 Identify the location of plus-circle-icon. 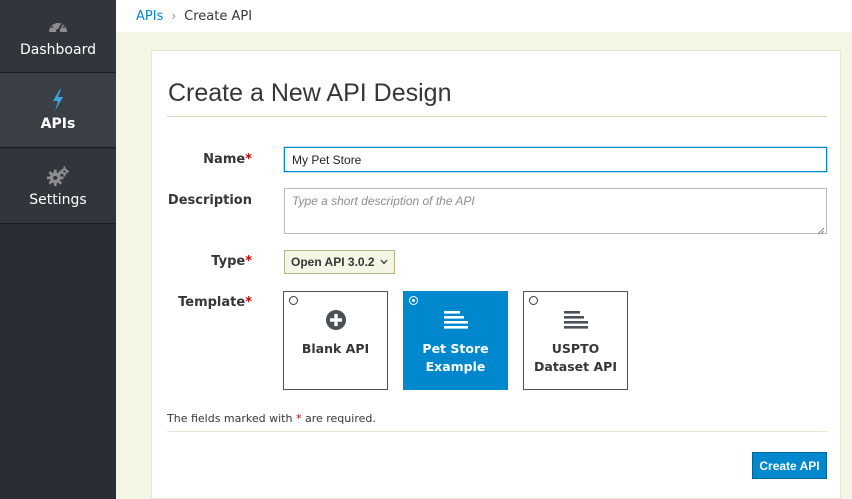
(336, 320).